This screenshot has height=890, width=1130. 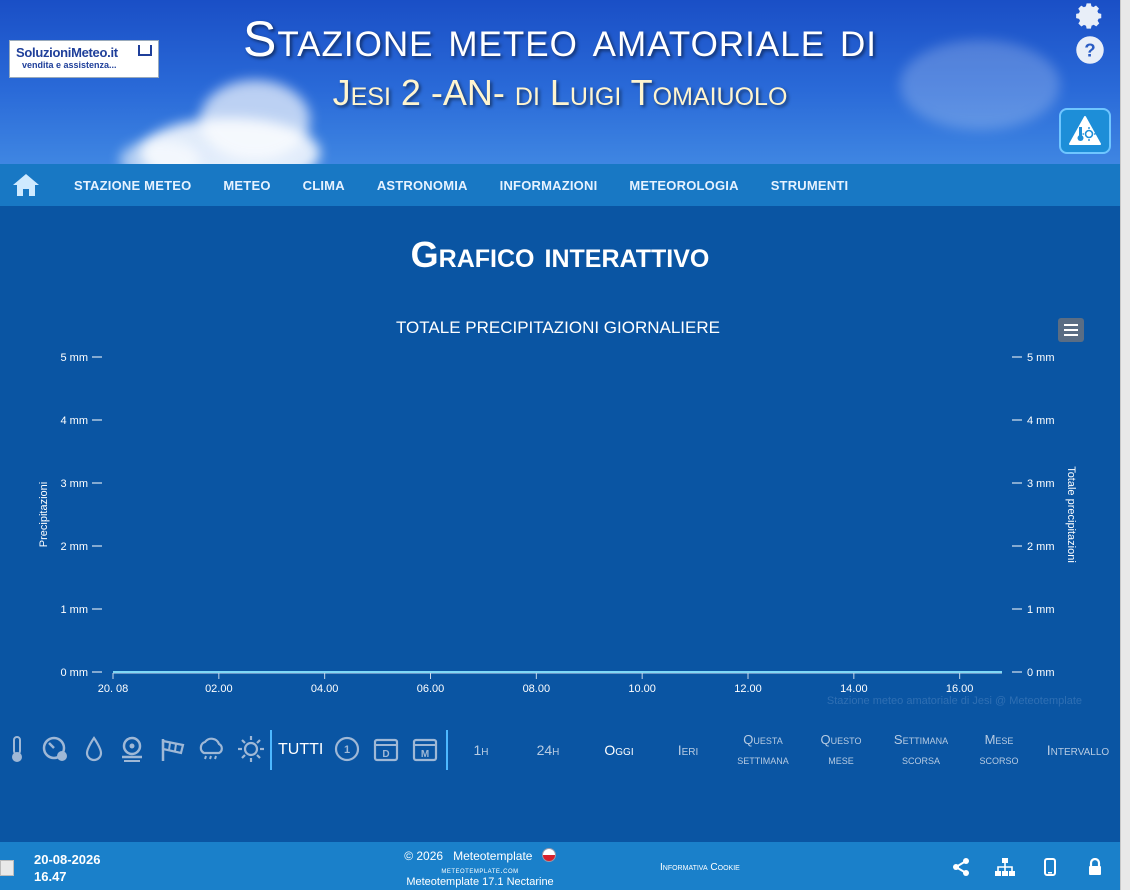 I want to click on help-icon: ?, so click(x=1090, y=50).